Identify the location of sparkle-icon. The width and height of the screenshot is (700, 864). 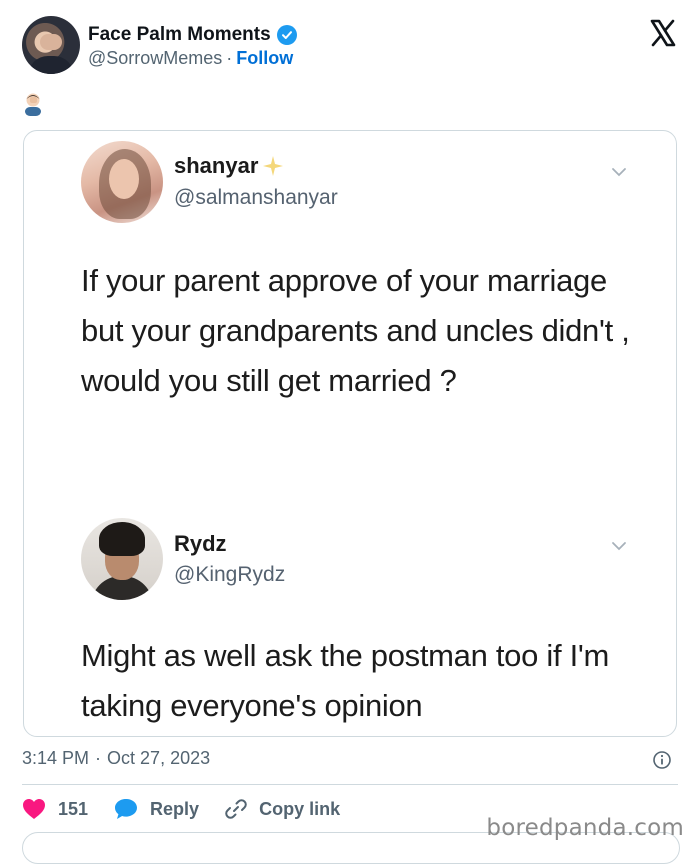
(273, 166).